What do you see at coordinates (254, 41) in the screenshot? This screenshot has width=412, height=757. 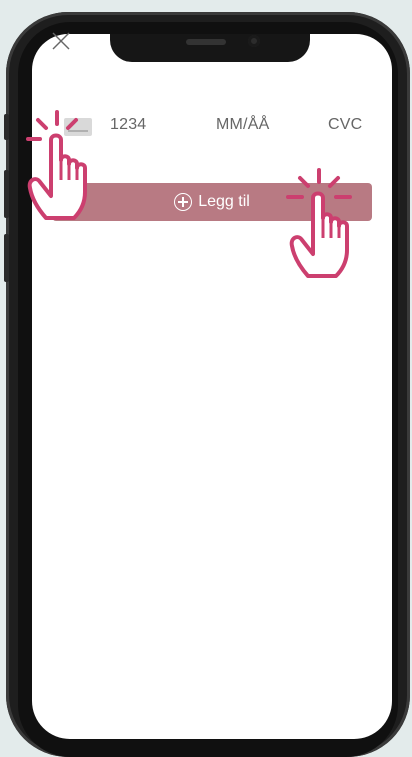 I see `front-camera` at bounding box center [254, 41].